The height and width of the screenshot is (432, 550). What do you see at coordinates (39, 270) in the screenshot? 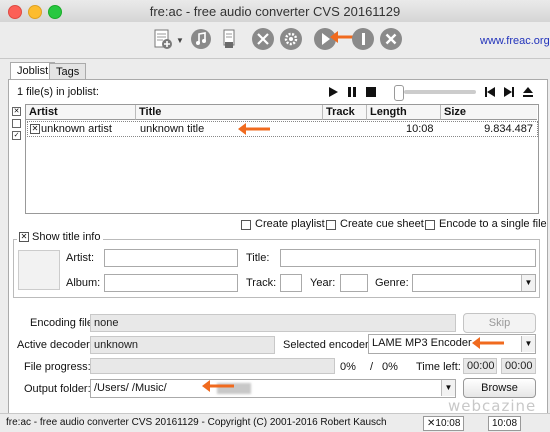
I see `cover-art` at bounding box center [39, 270].